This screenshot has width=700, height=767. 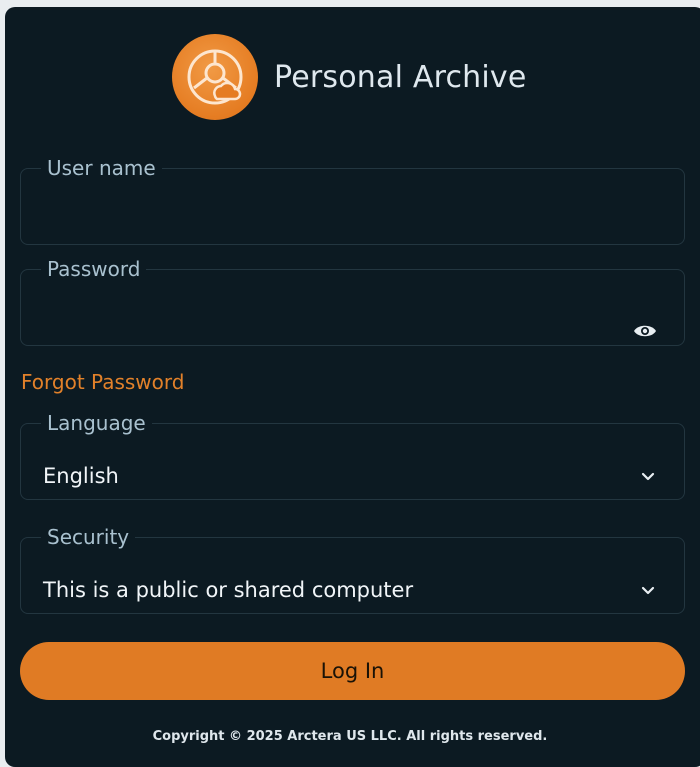 What do you see at coordinates (645, 331) in the screenshot?
I see `eye-icon` at bounding box center [645, 331].